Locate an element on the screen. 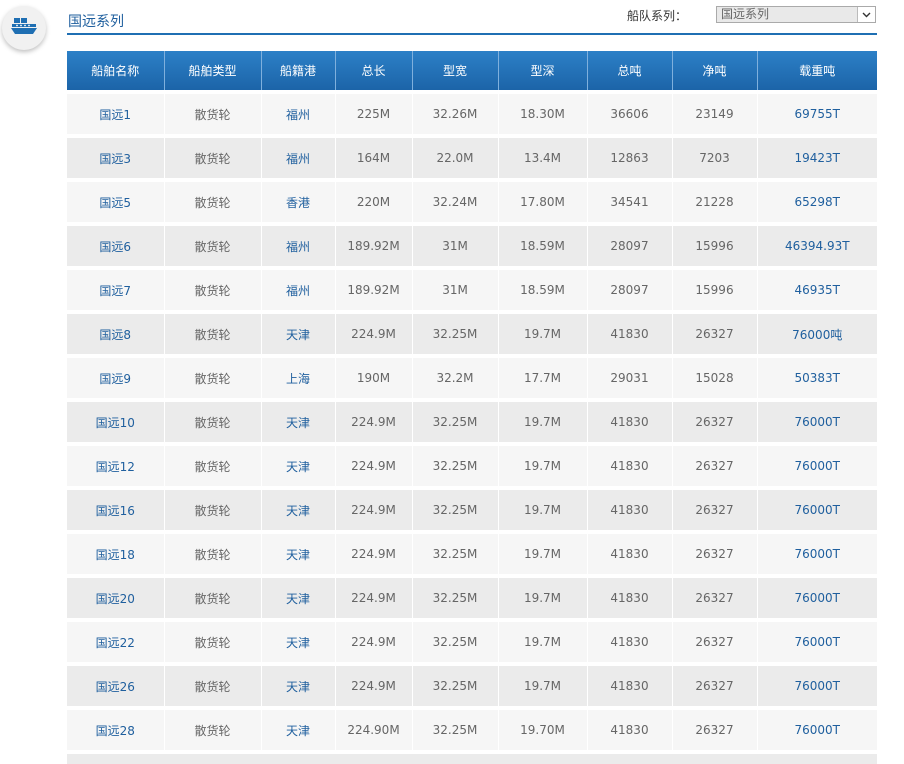 This screenshot has height=764, width=904. ship-name-link: 国远6 is located at coordinates (116, 246).